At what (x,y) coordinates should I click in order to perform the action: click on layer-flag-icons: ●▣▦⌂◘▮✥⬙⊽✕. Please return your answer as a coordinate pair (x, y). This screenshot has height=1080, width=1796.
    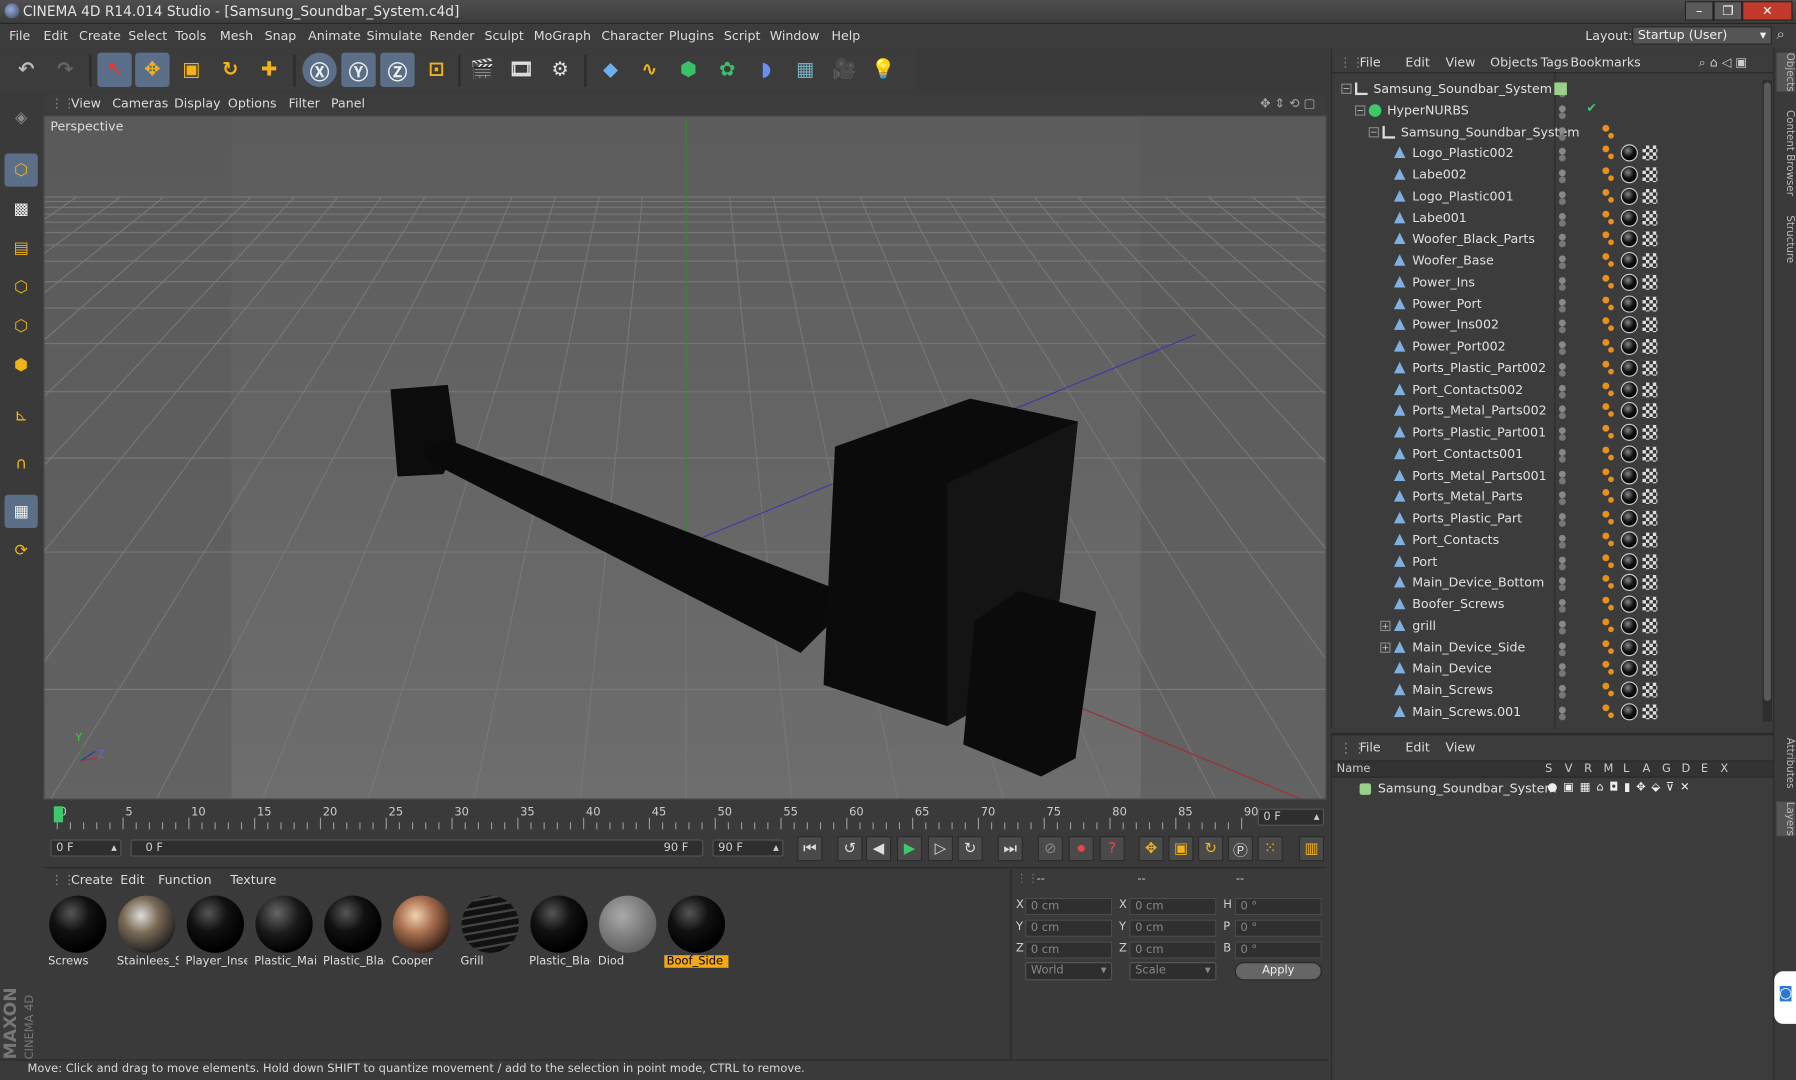
    Looking at the image, I should click on (1621, 787).